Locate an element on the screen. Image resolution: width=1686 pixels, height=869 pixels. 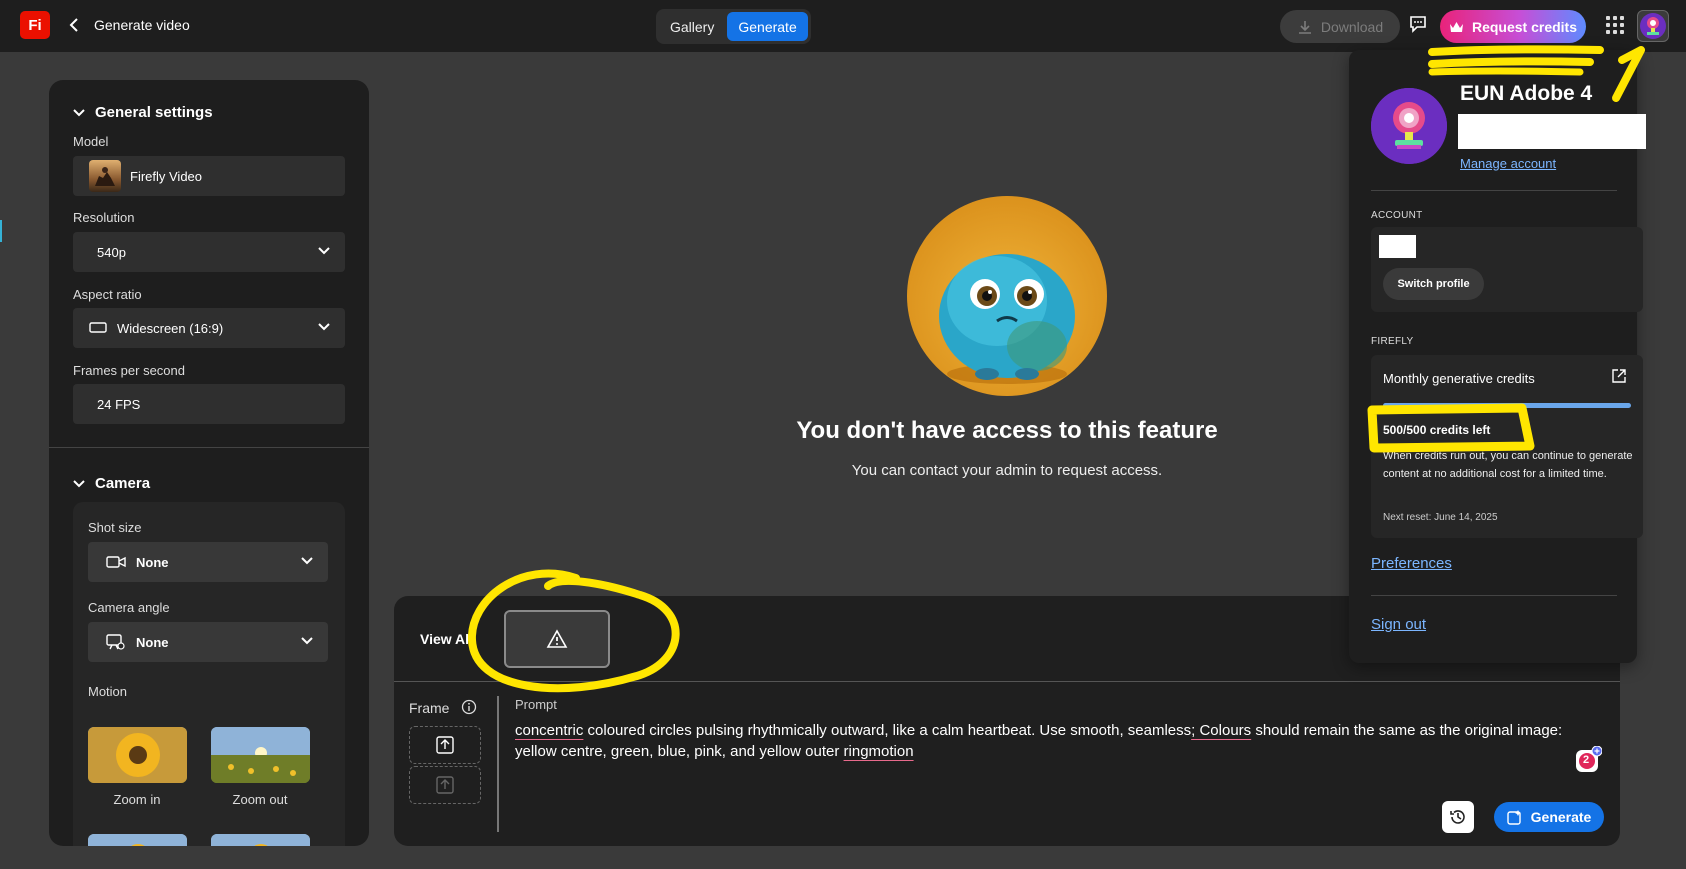
view-switch: Gallery Generate is located at coordinates (733, 26).